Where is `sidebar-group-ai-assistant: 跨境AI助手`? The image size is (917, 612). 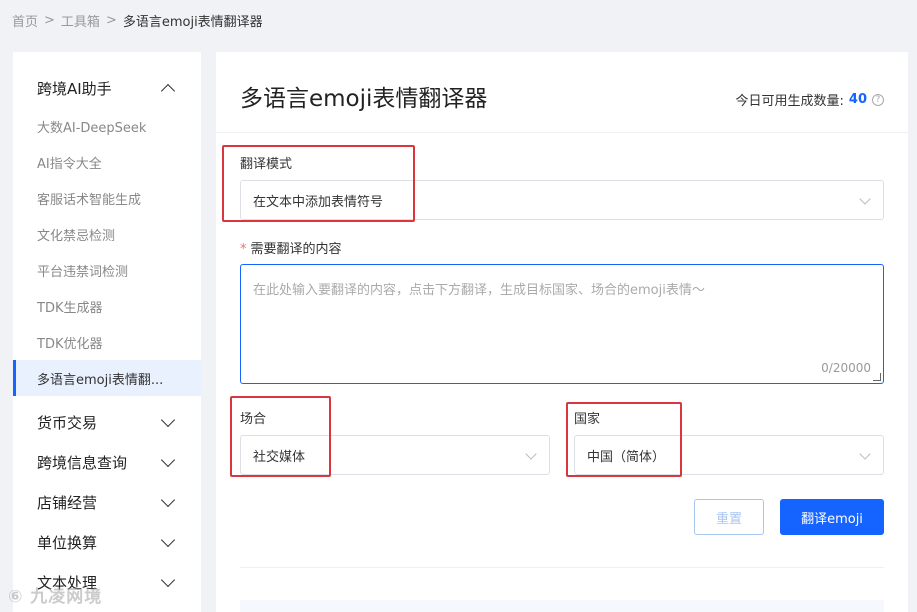 sidebar-group-ai-assistant: 跨境AI助手 is located at coordinates (107, 88).